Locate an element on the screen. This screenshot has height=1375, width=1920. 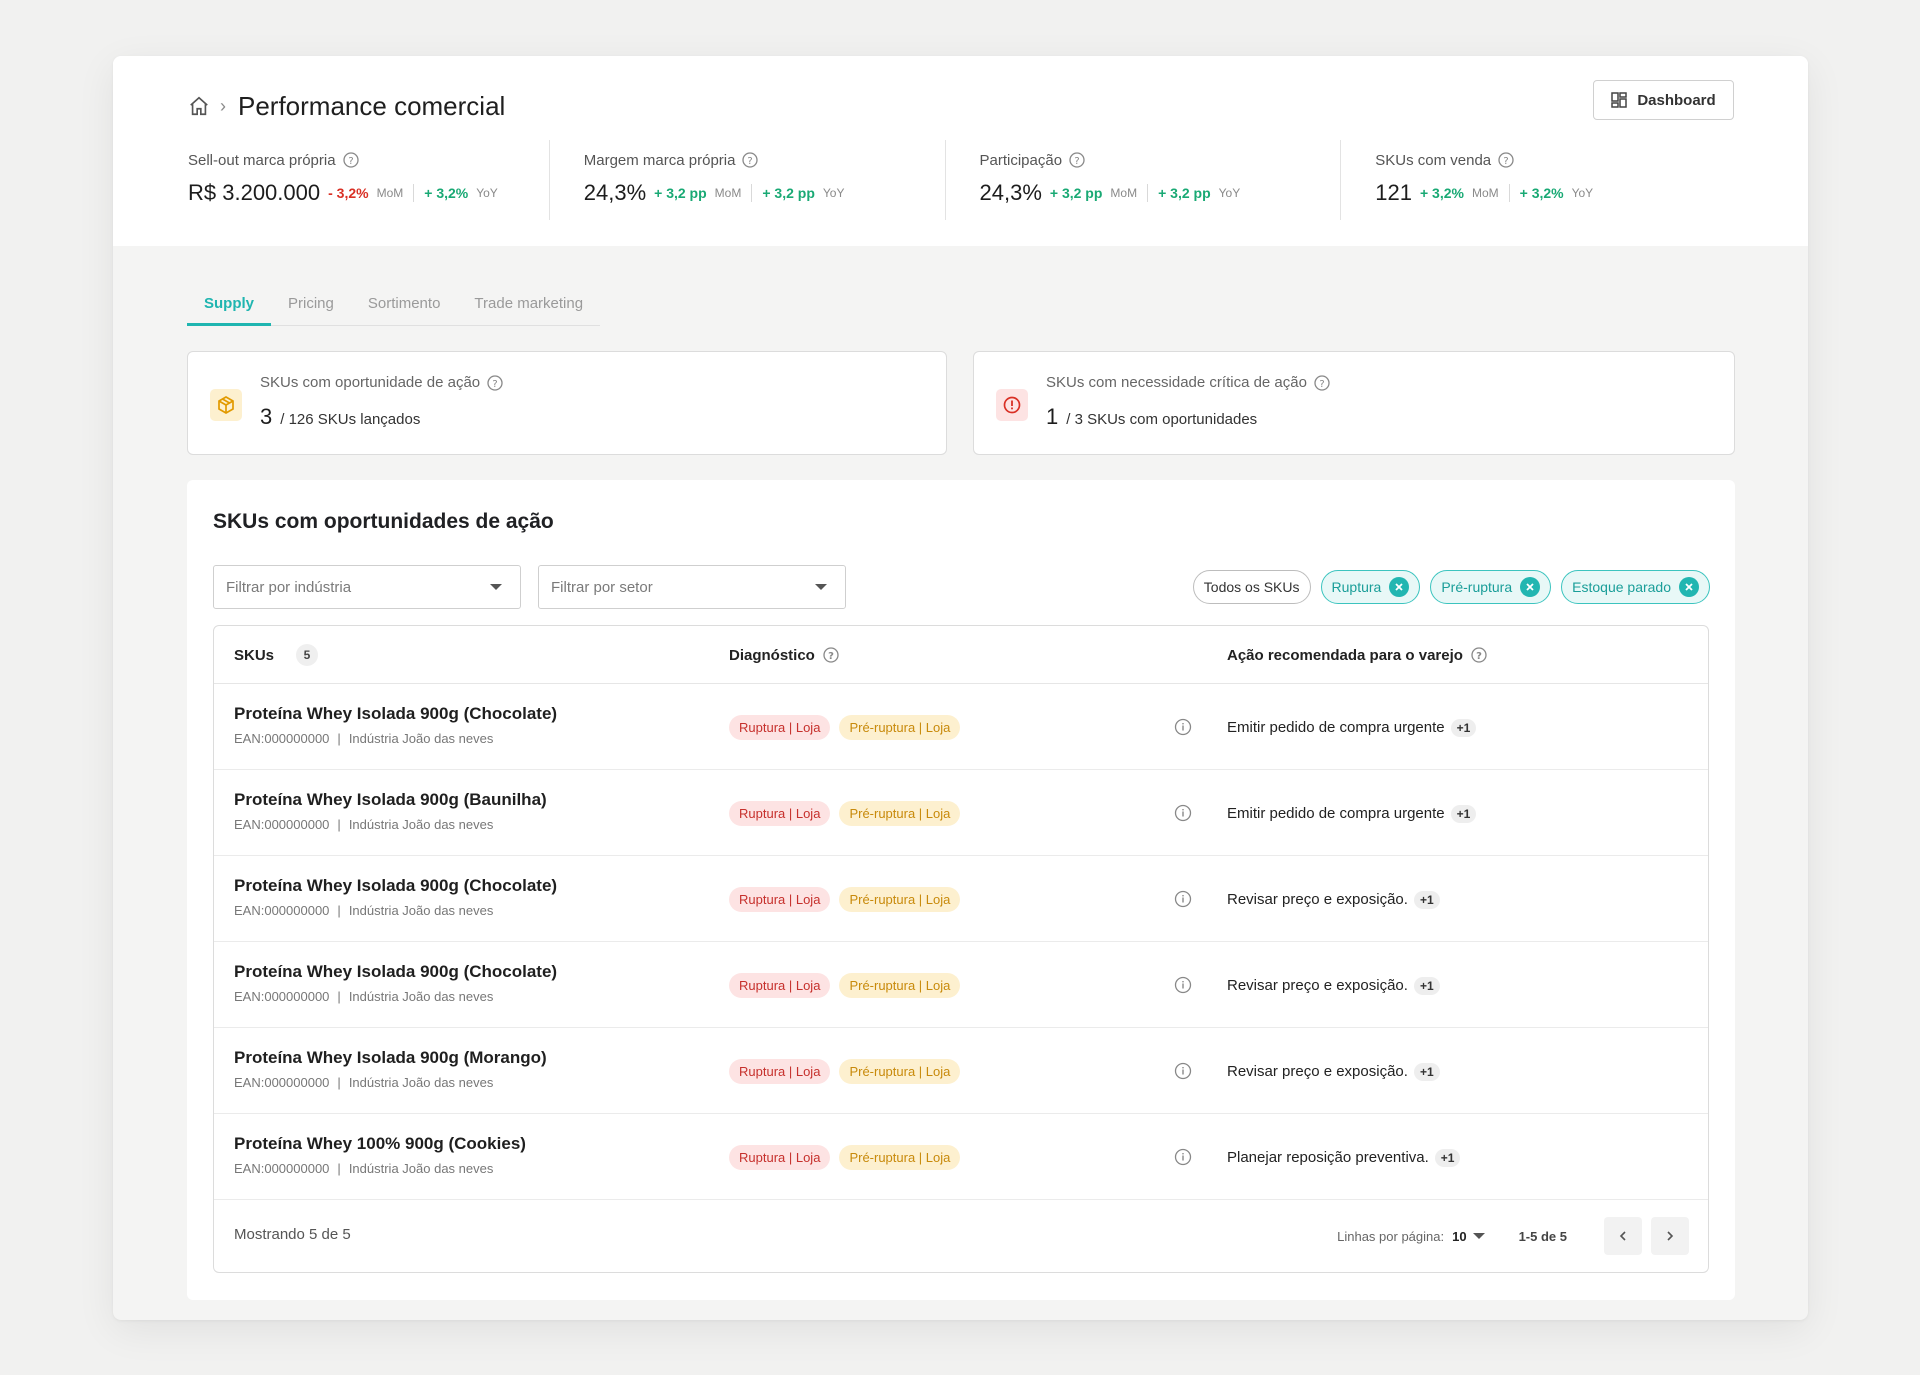
skus-count-badge: 5 is located at coordinates (307, 655).